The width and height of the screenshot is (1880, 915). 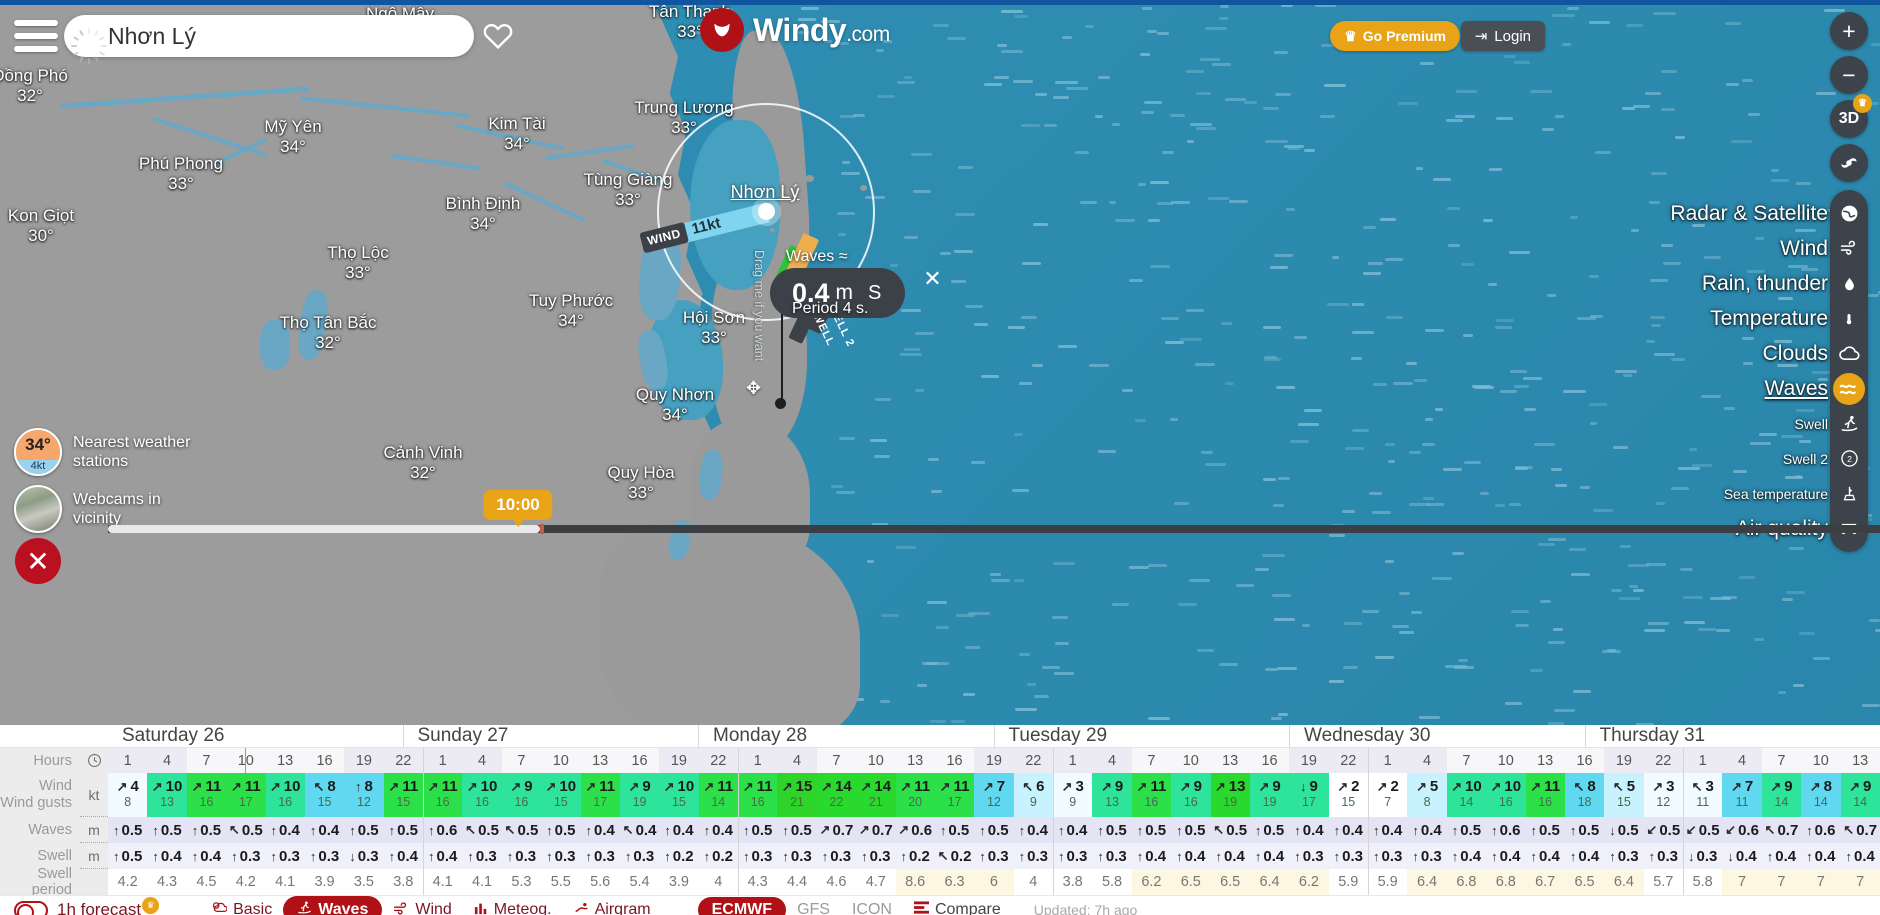 I want to click on map-label-name: Kim Tài, so click(x=517, y=123).